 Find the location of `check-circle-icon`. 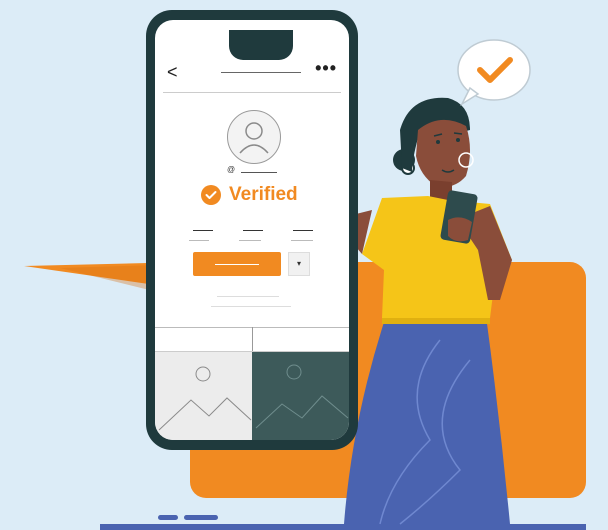

check-circle-icon is located at coordinates (211, 195).